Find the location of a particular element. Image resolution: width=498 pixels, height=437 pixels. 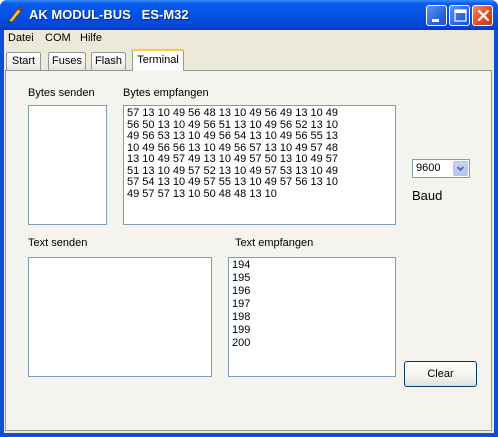

minimize-button is located at coordinates (436, 15).